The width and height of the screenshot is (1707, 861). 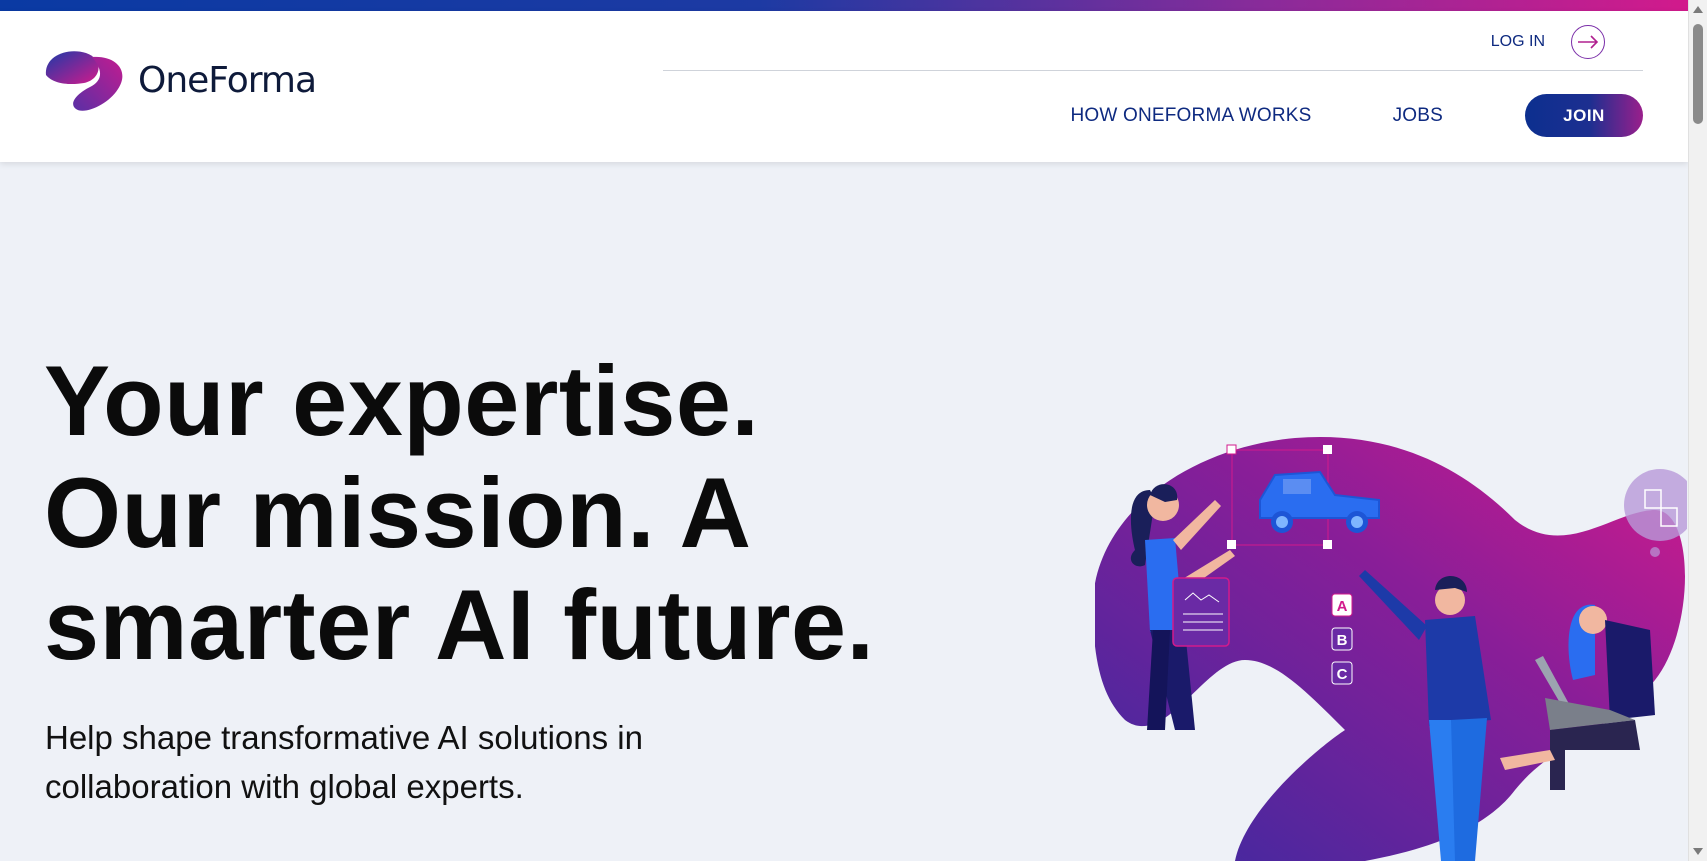 I want to click on oneforma-logo: OneForma, so click(x=180, y=82).